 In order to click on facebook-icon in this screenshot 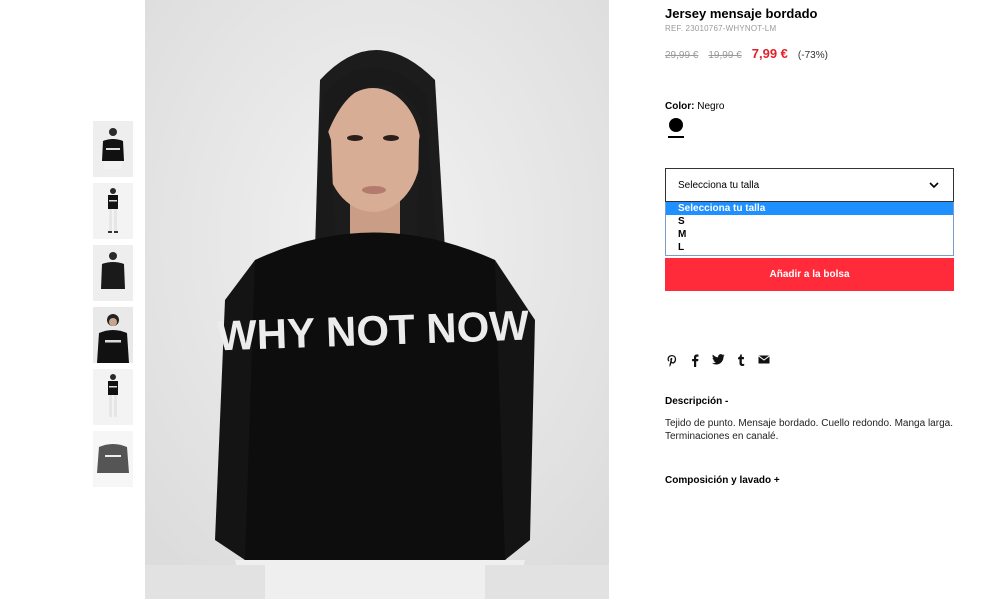, I will do `click(695, 361)`.